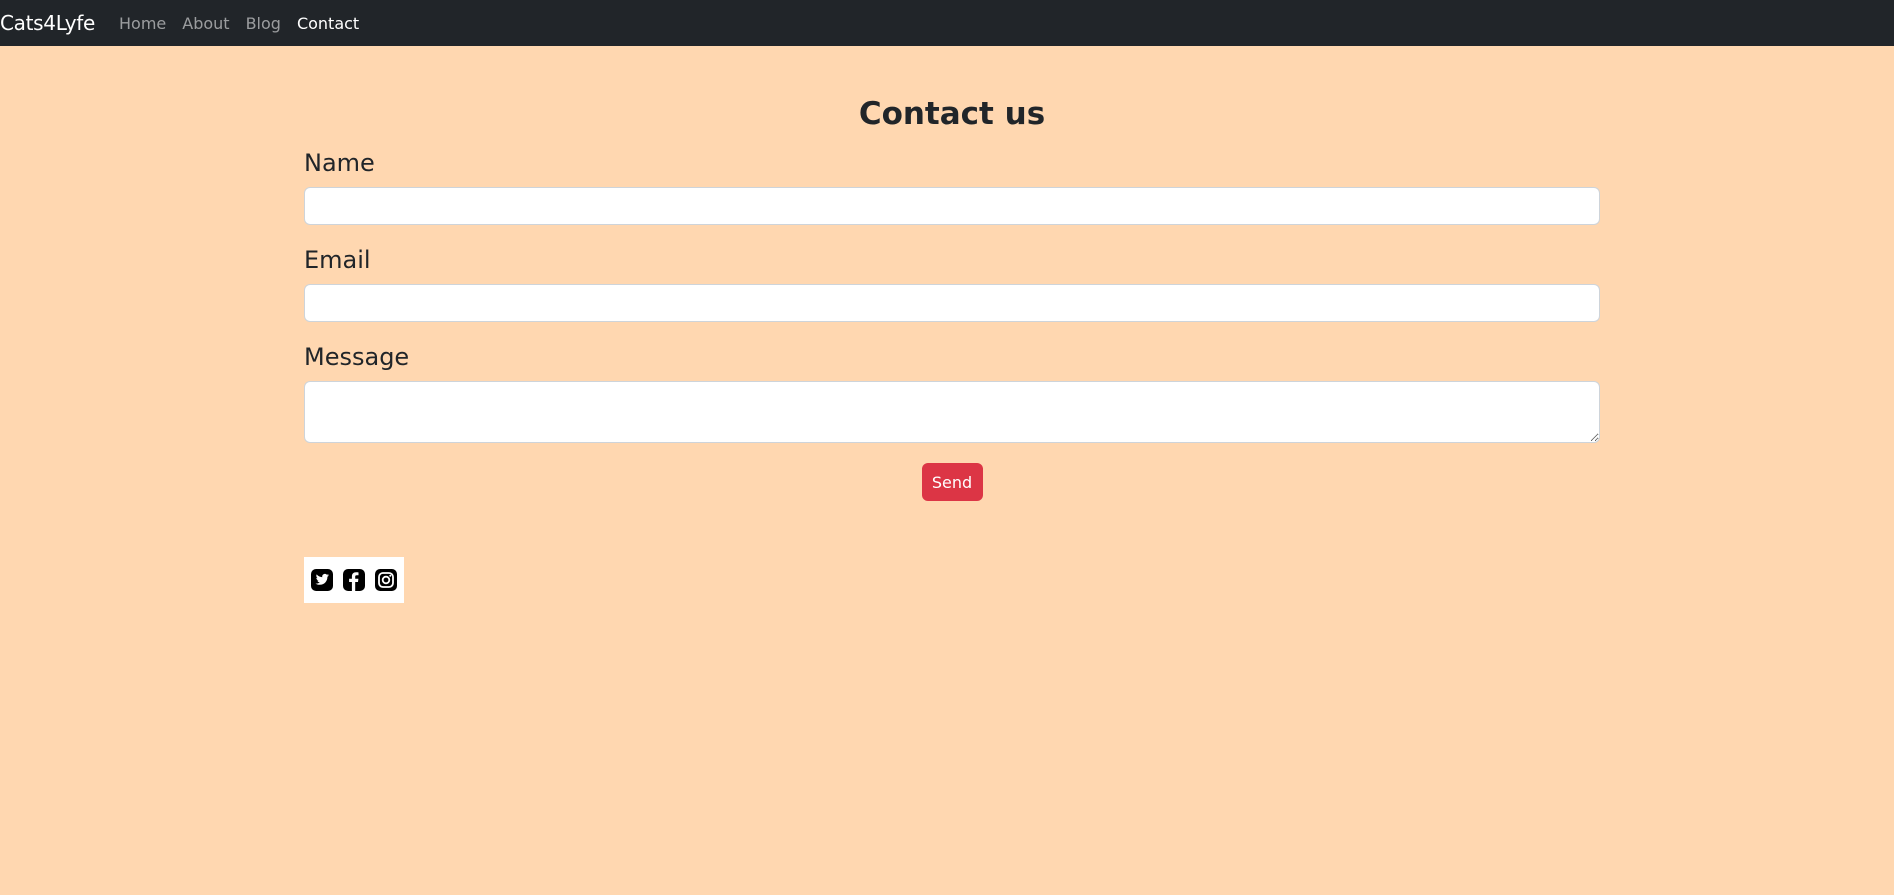 Image resolution: width=1894 pixels, height=895 pixels. What do you see at coordinates (952, 412) in the screenshot?
I see `message-field` at bounding box center [952, 412].